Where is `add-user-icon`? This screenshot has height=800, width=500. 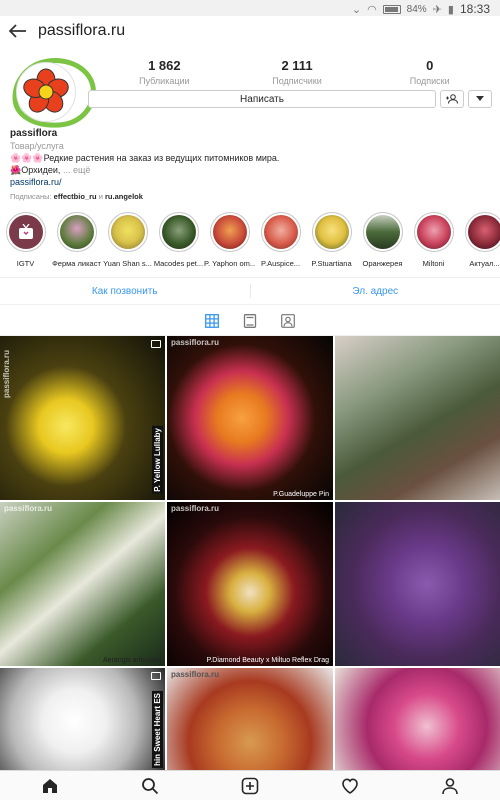
add-user-icon is located at coordinates (452, 99).